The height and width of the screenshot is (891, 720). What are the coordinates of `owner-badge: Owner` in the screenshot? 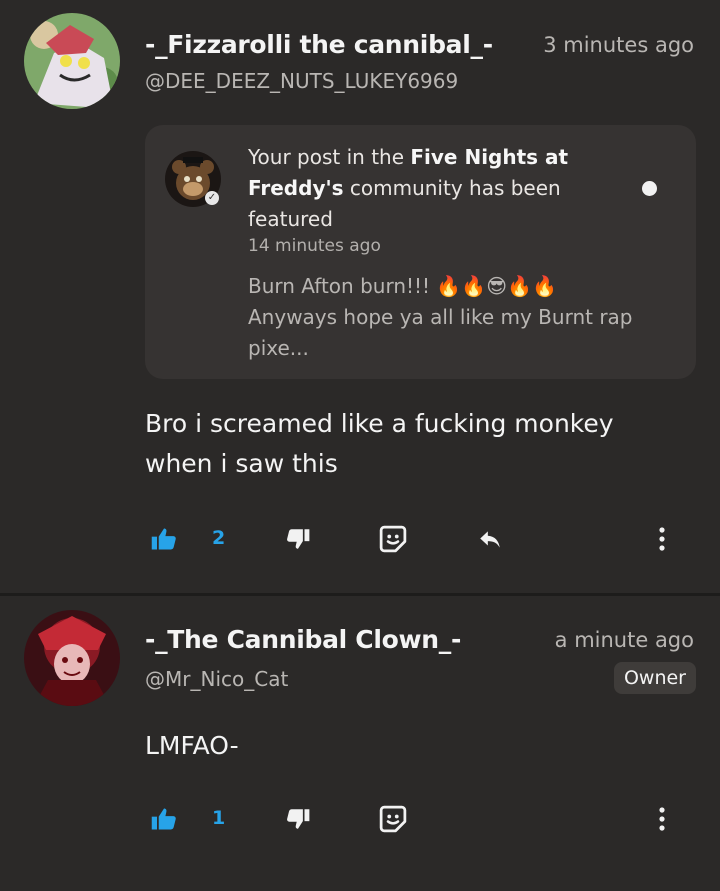 It's located at (654, 678).